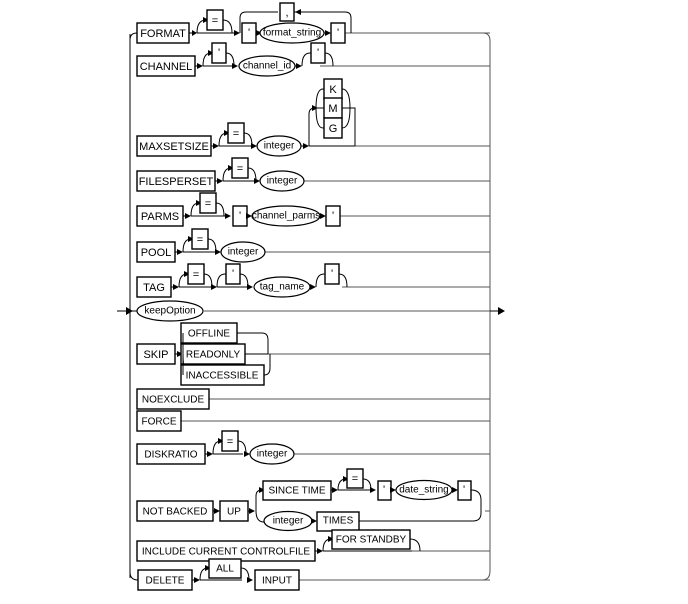  What do you see at coordinates (313, 399) in the screenshot?
I see `row-noexclude: NOEXCLUDE` at bounding box center [313, 399].